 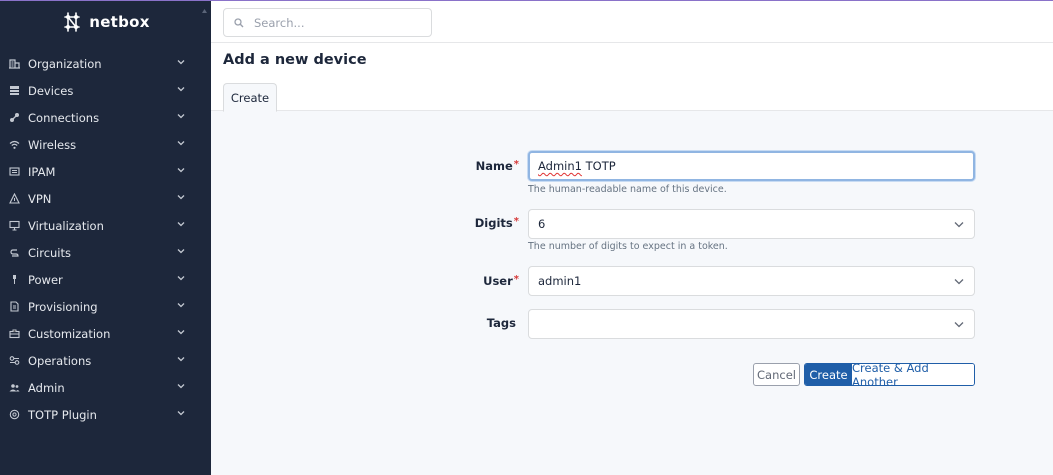 I want to click on sidebar-item-label: Power, so click(x=45, y=279).